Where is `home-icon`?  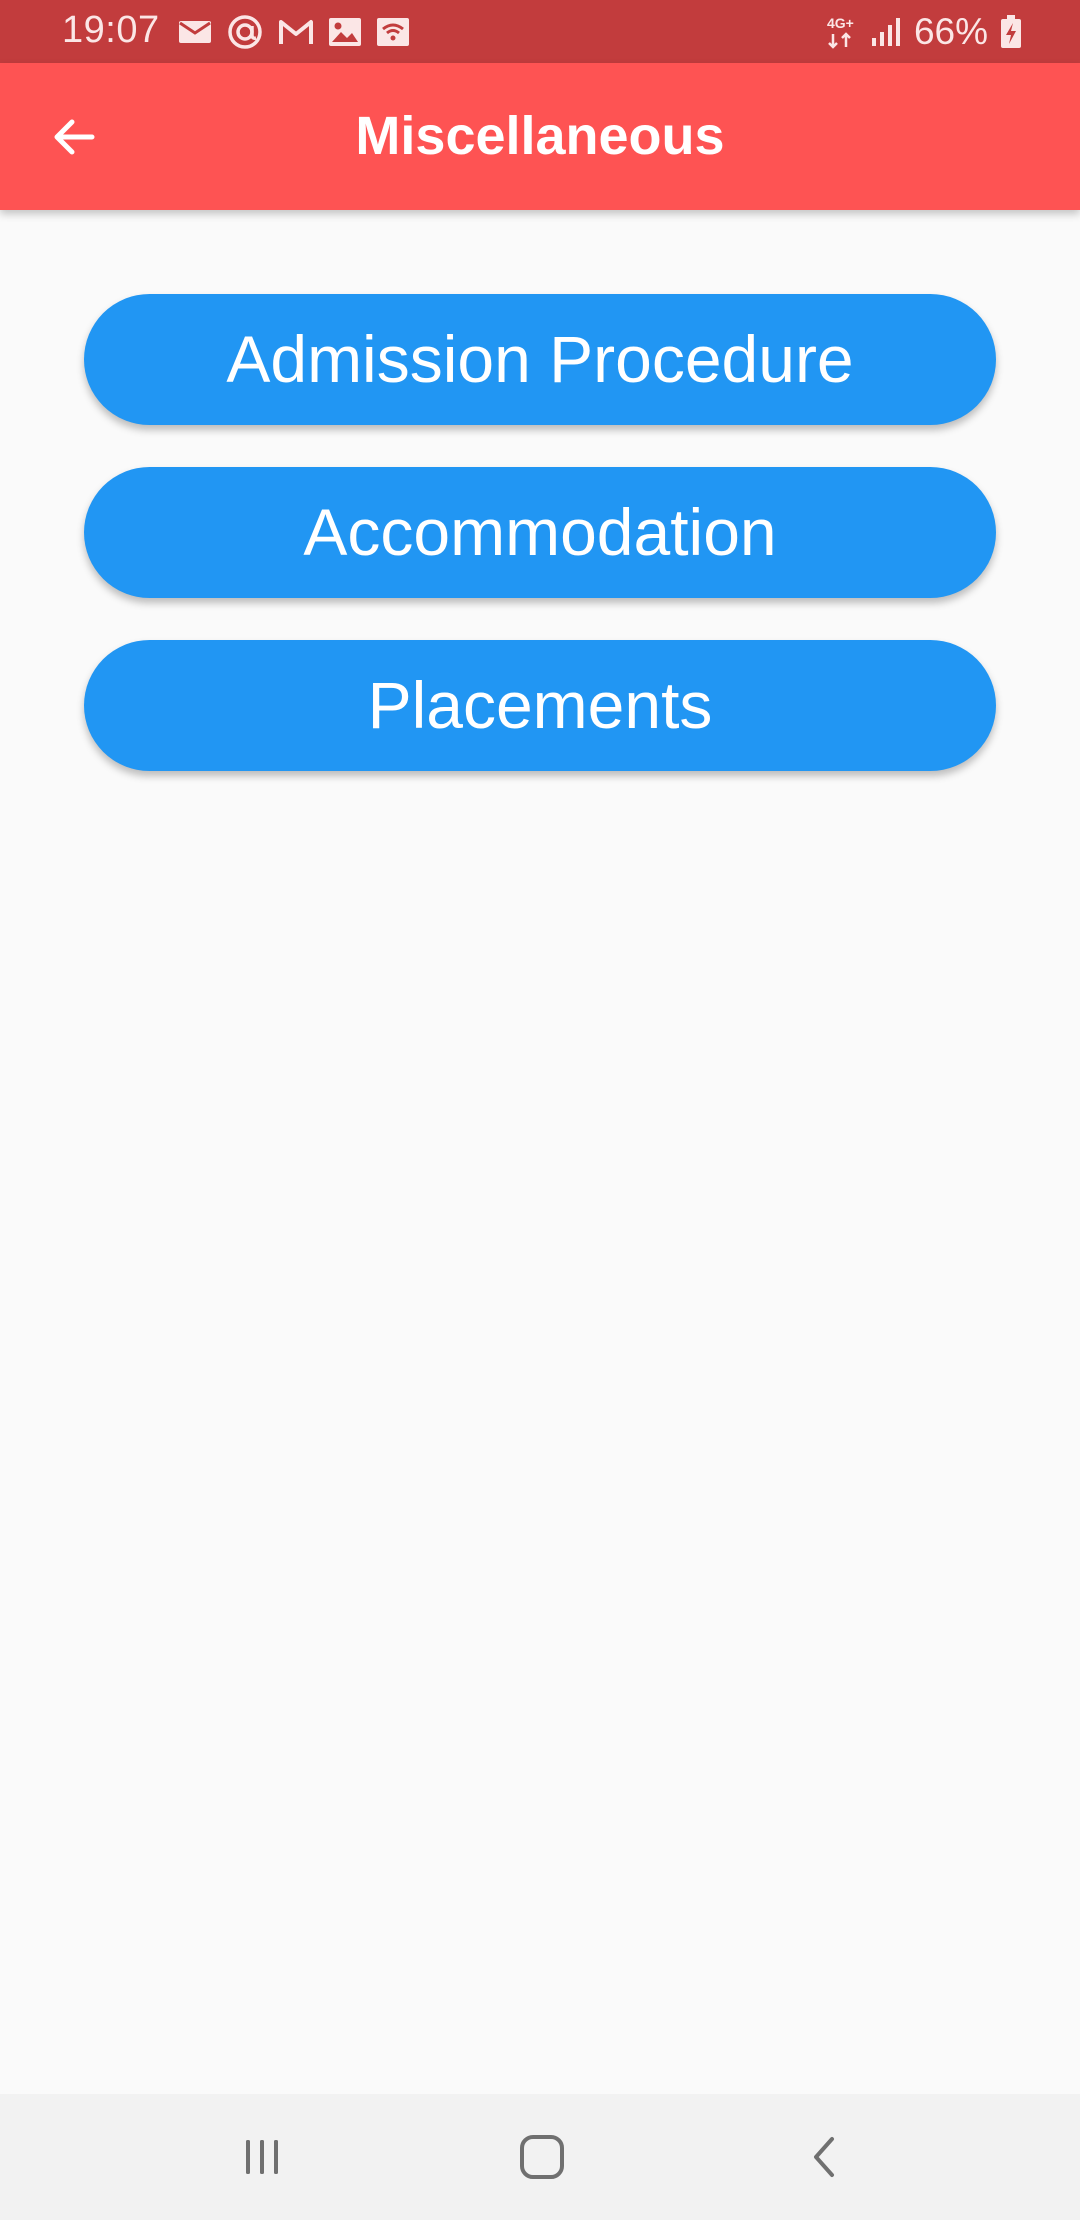 home-icon is located at coordinates (542, 2157).